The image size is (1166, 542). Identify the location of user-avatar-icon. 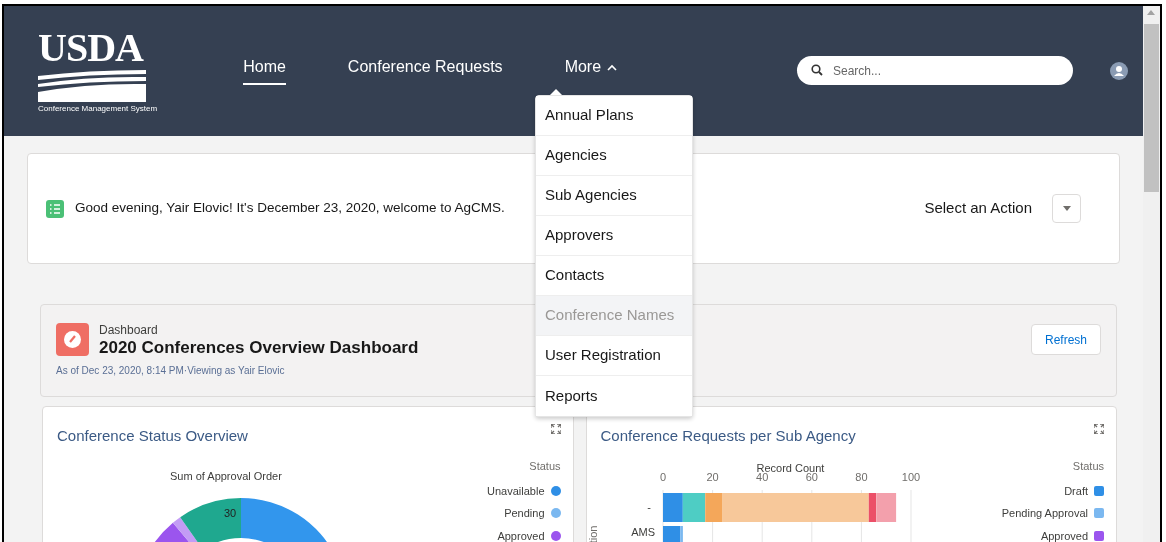
(1119, 71).